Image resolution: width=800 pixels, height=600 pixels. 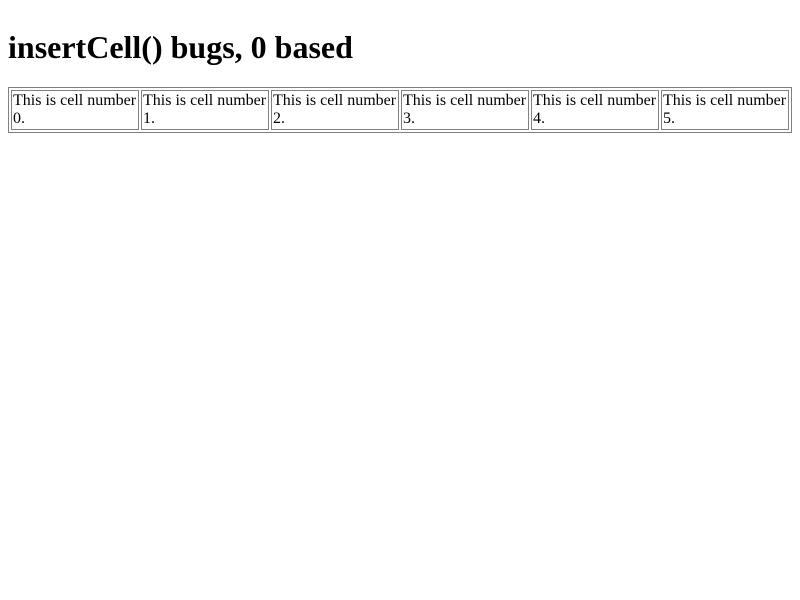 What do you see at coordinates (75, 110) in the screenshot?
I see `table-cell: This is cell number 0.` at bounding box center [75, 110].